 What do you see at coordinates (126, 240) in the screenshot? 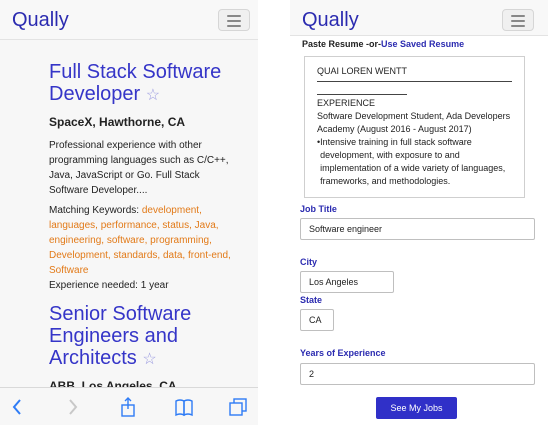
I see `keyword-item: software,` at bounding box center [126, 240].